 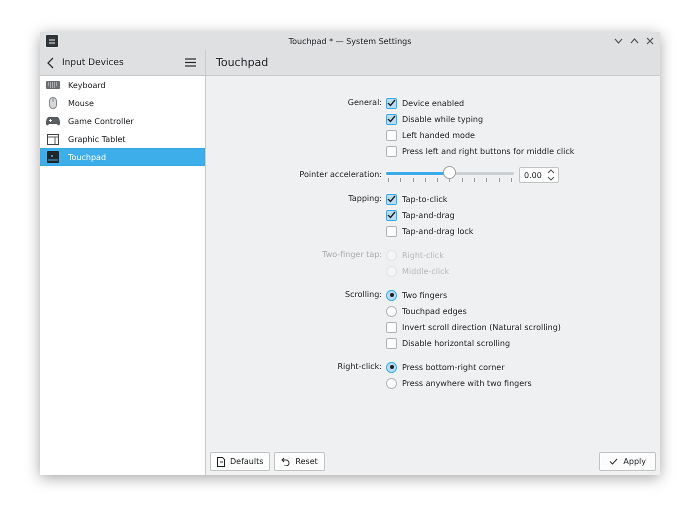 I want to click on option-label: Tap-and-drag, so click(x=428, y=215).